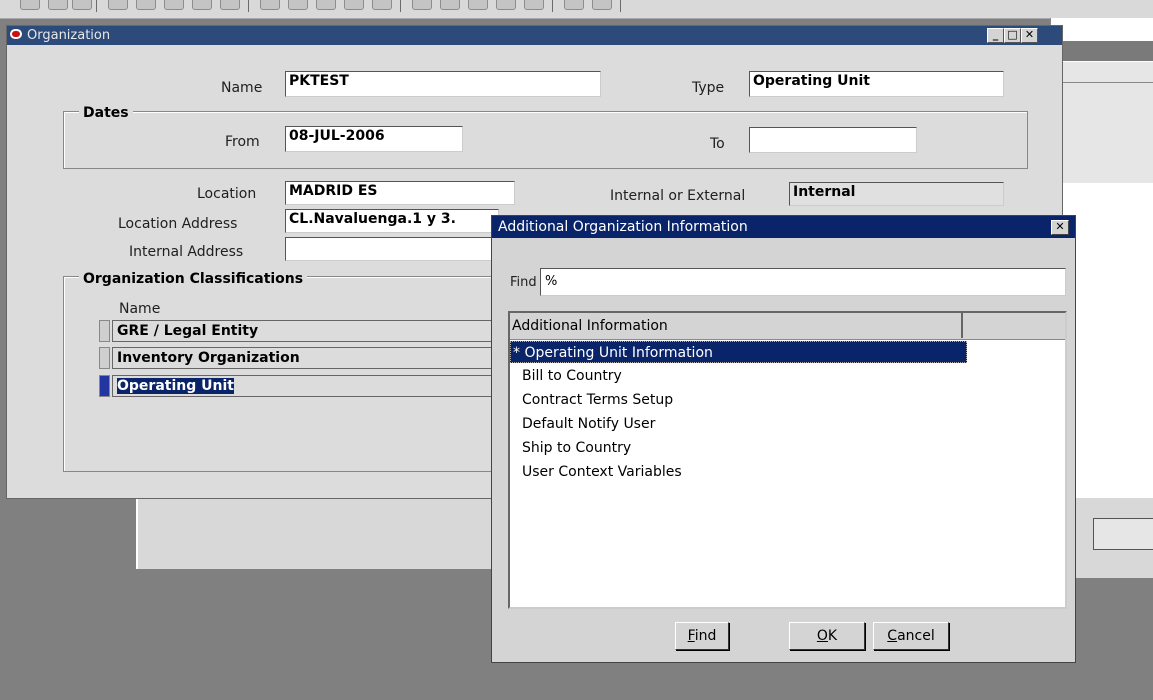 This screenshot has width=1153, height=700. I want to click on cancel-button: Cancel, so click(911, 636).